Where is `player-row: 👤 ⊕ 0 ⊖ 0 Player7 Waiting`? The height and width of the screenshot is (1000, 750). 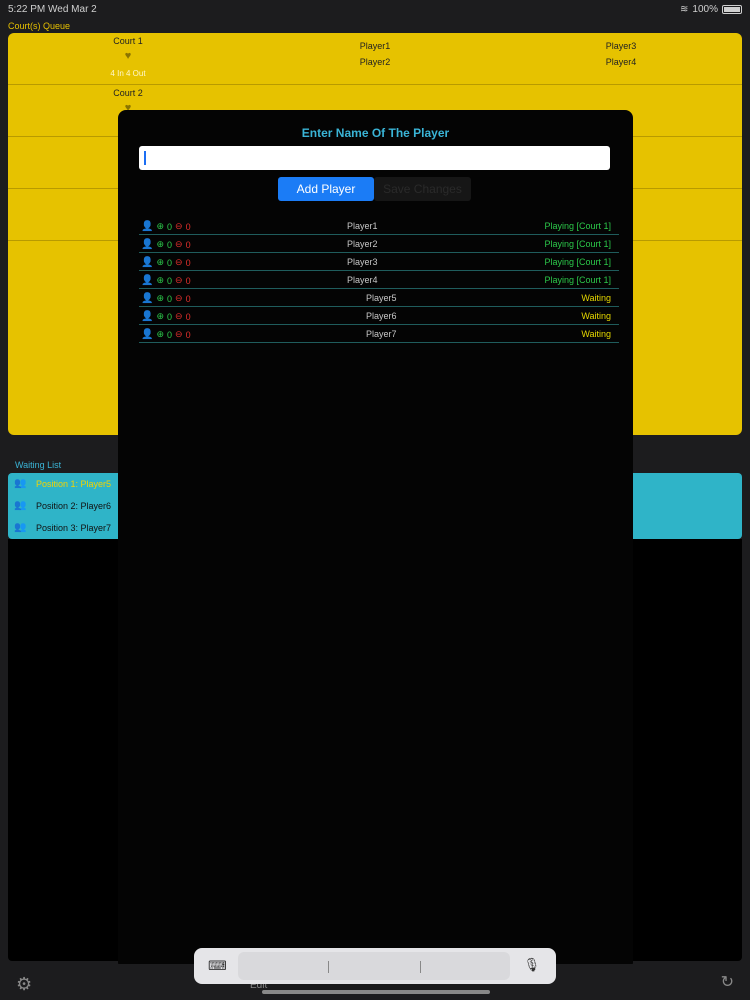
player-row: 👤 ⊕ 0 ⊖ 0 Player7 Waiting is located at coordinates (379, 334).